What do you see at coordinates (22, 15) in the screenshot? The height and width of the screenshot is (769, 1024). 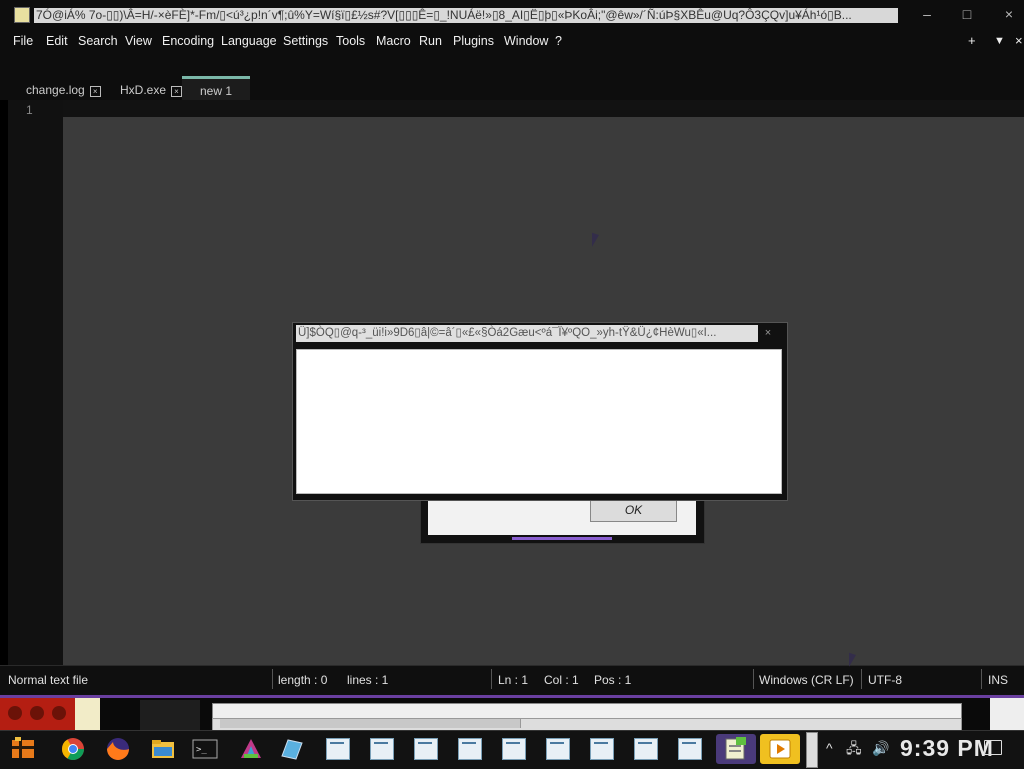 I see `notepad-app-icon` at bounding box center [22, 15].